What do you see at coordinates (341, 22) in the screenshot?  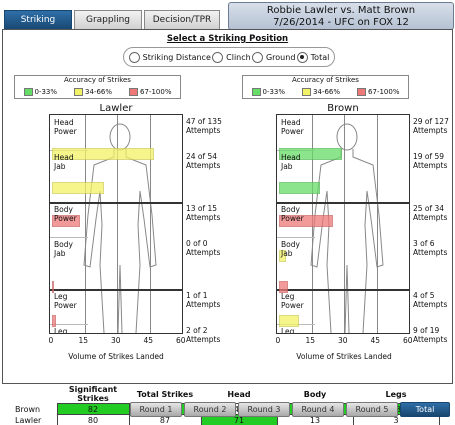 I see `fight-title-event: 7/26/2014 - UFC on FOX 12` at bounding box center [341, 22].